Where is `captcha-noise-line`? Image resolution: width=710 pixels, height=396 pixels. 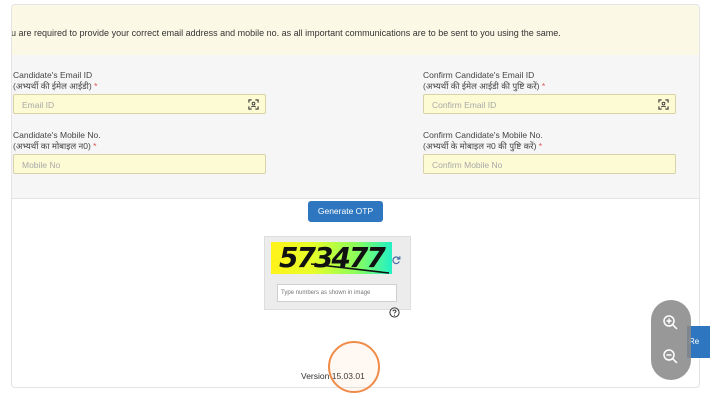 captcha-noise-line is located at coordinates (350, 268).